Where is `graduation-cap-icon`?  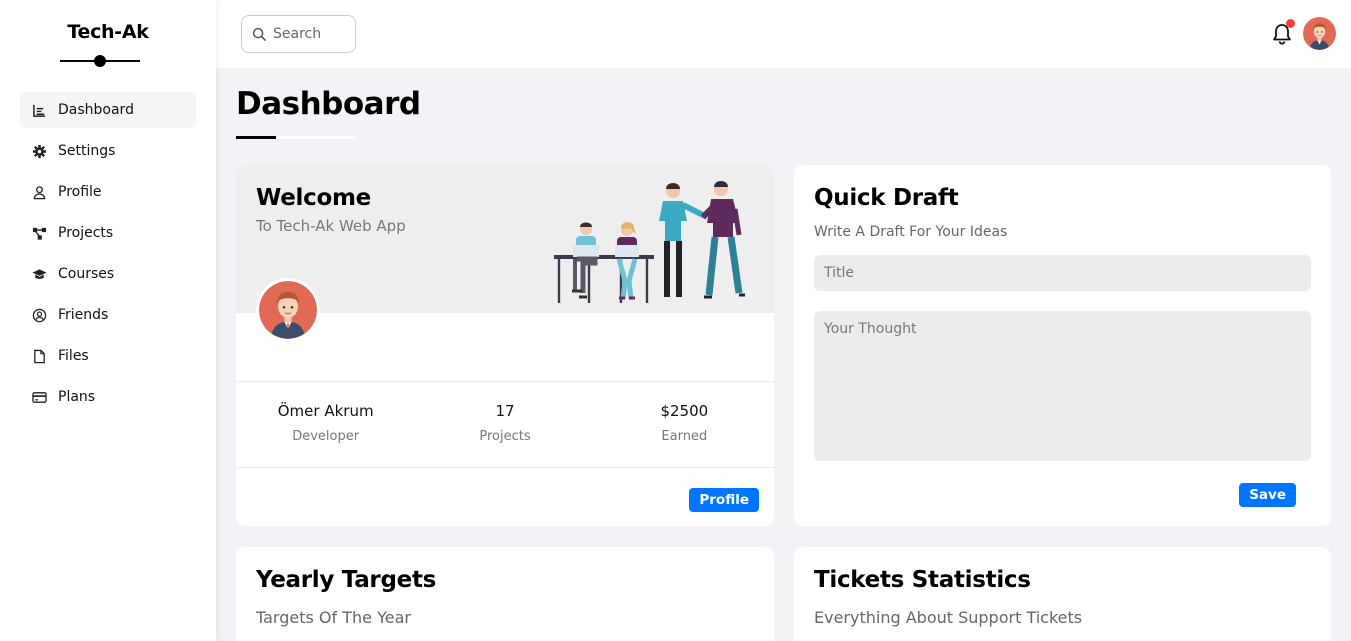 graduation-cap-icon is located at coordinates (39, 274).